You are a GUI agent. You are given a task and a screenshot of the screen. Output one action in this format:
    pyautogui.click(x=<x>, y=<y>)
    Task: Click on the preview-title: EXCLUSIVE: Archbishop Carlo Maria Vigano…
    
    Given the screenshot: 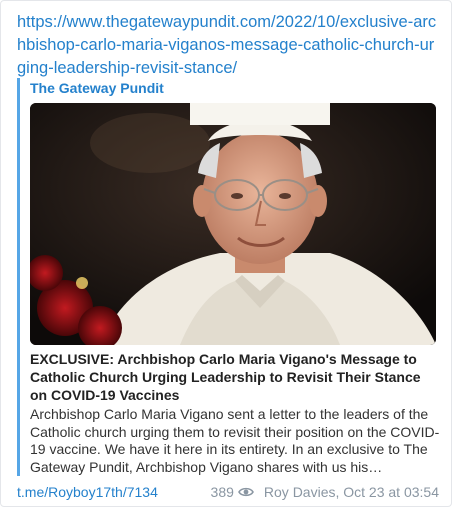 What is the action you would take?
    pyautogui.click(x=233, y=377)
    